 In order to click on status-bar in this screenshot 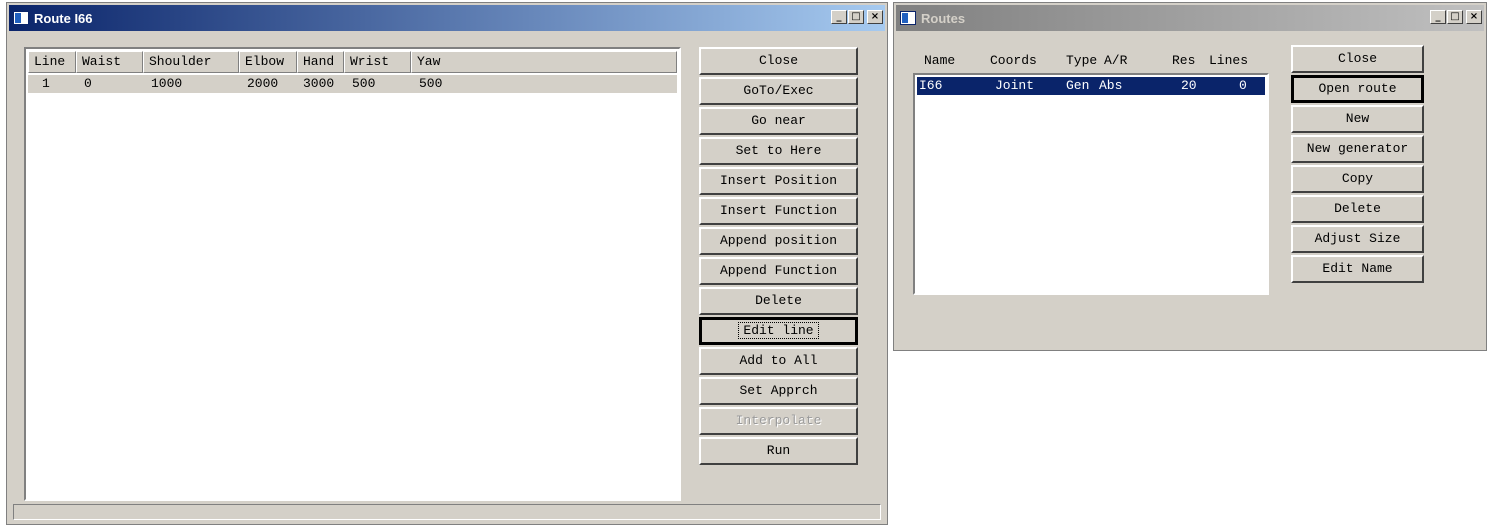, I will do `click(447, 512)`.